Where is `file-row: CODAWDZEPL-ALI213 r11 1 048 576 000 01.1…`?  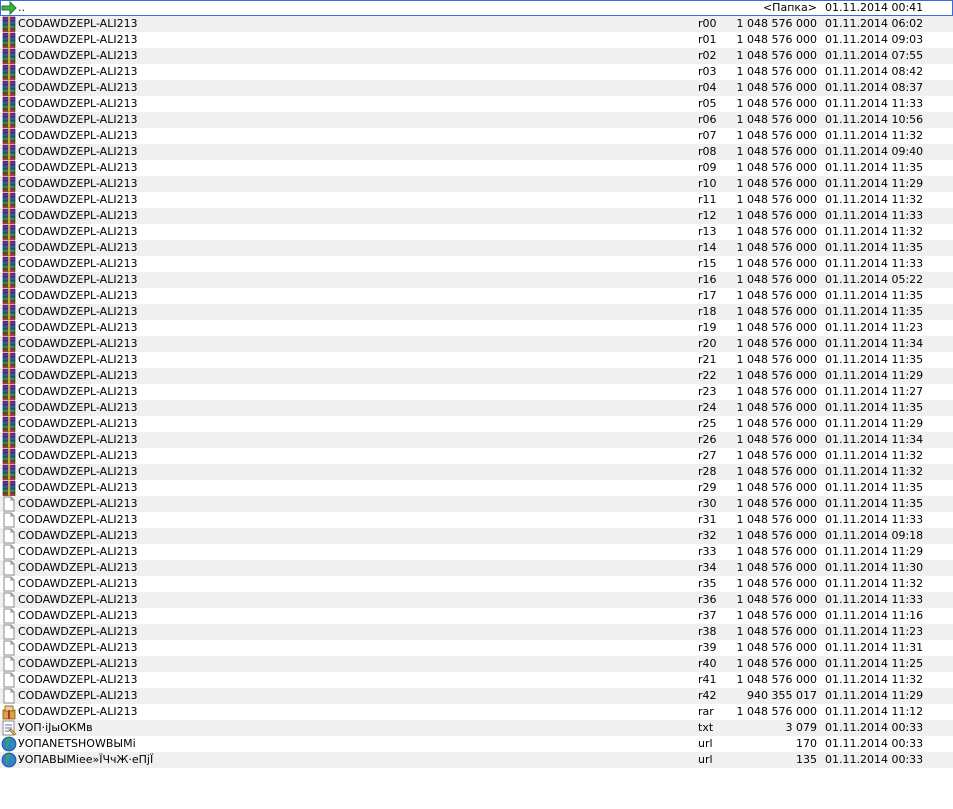
file-row: CODAWDZEPL-ALI213 r11 1 048 576 000 01.1… is located at coordinates (476, 200).